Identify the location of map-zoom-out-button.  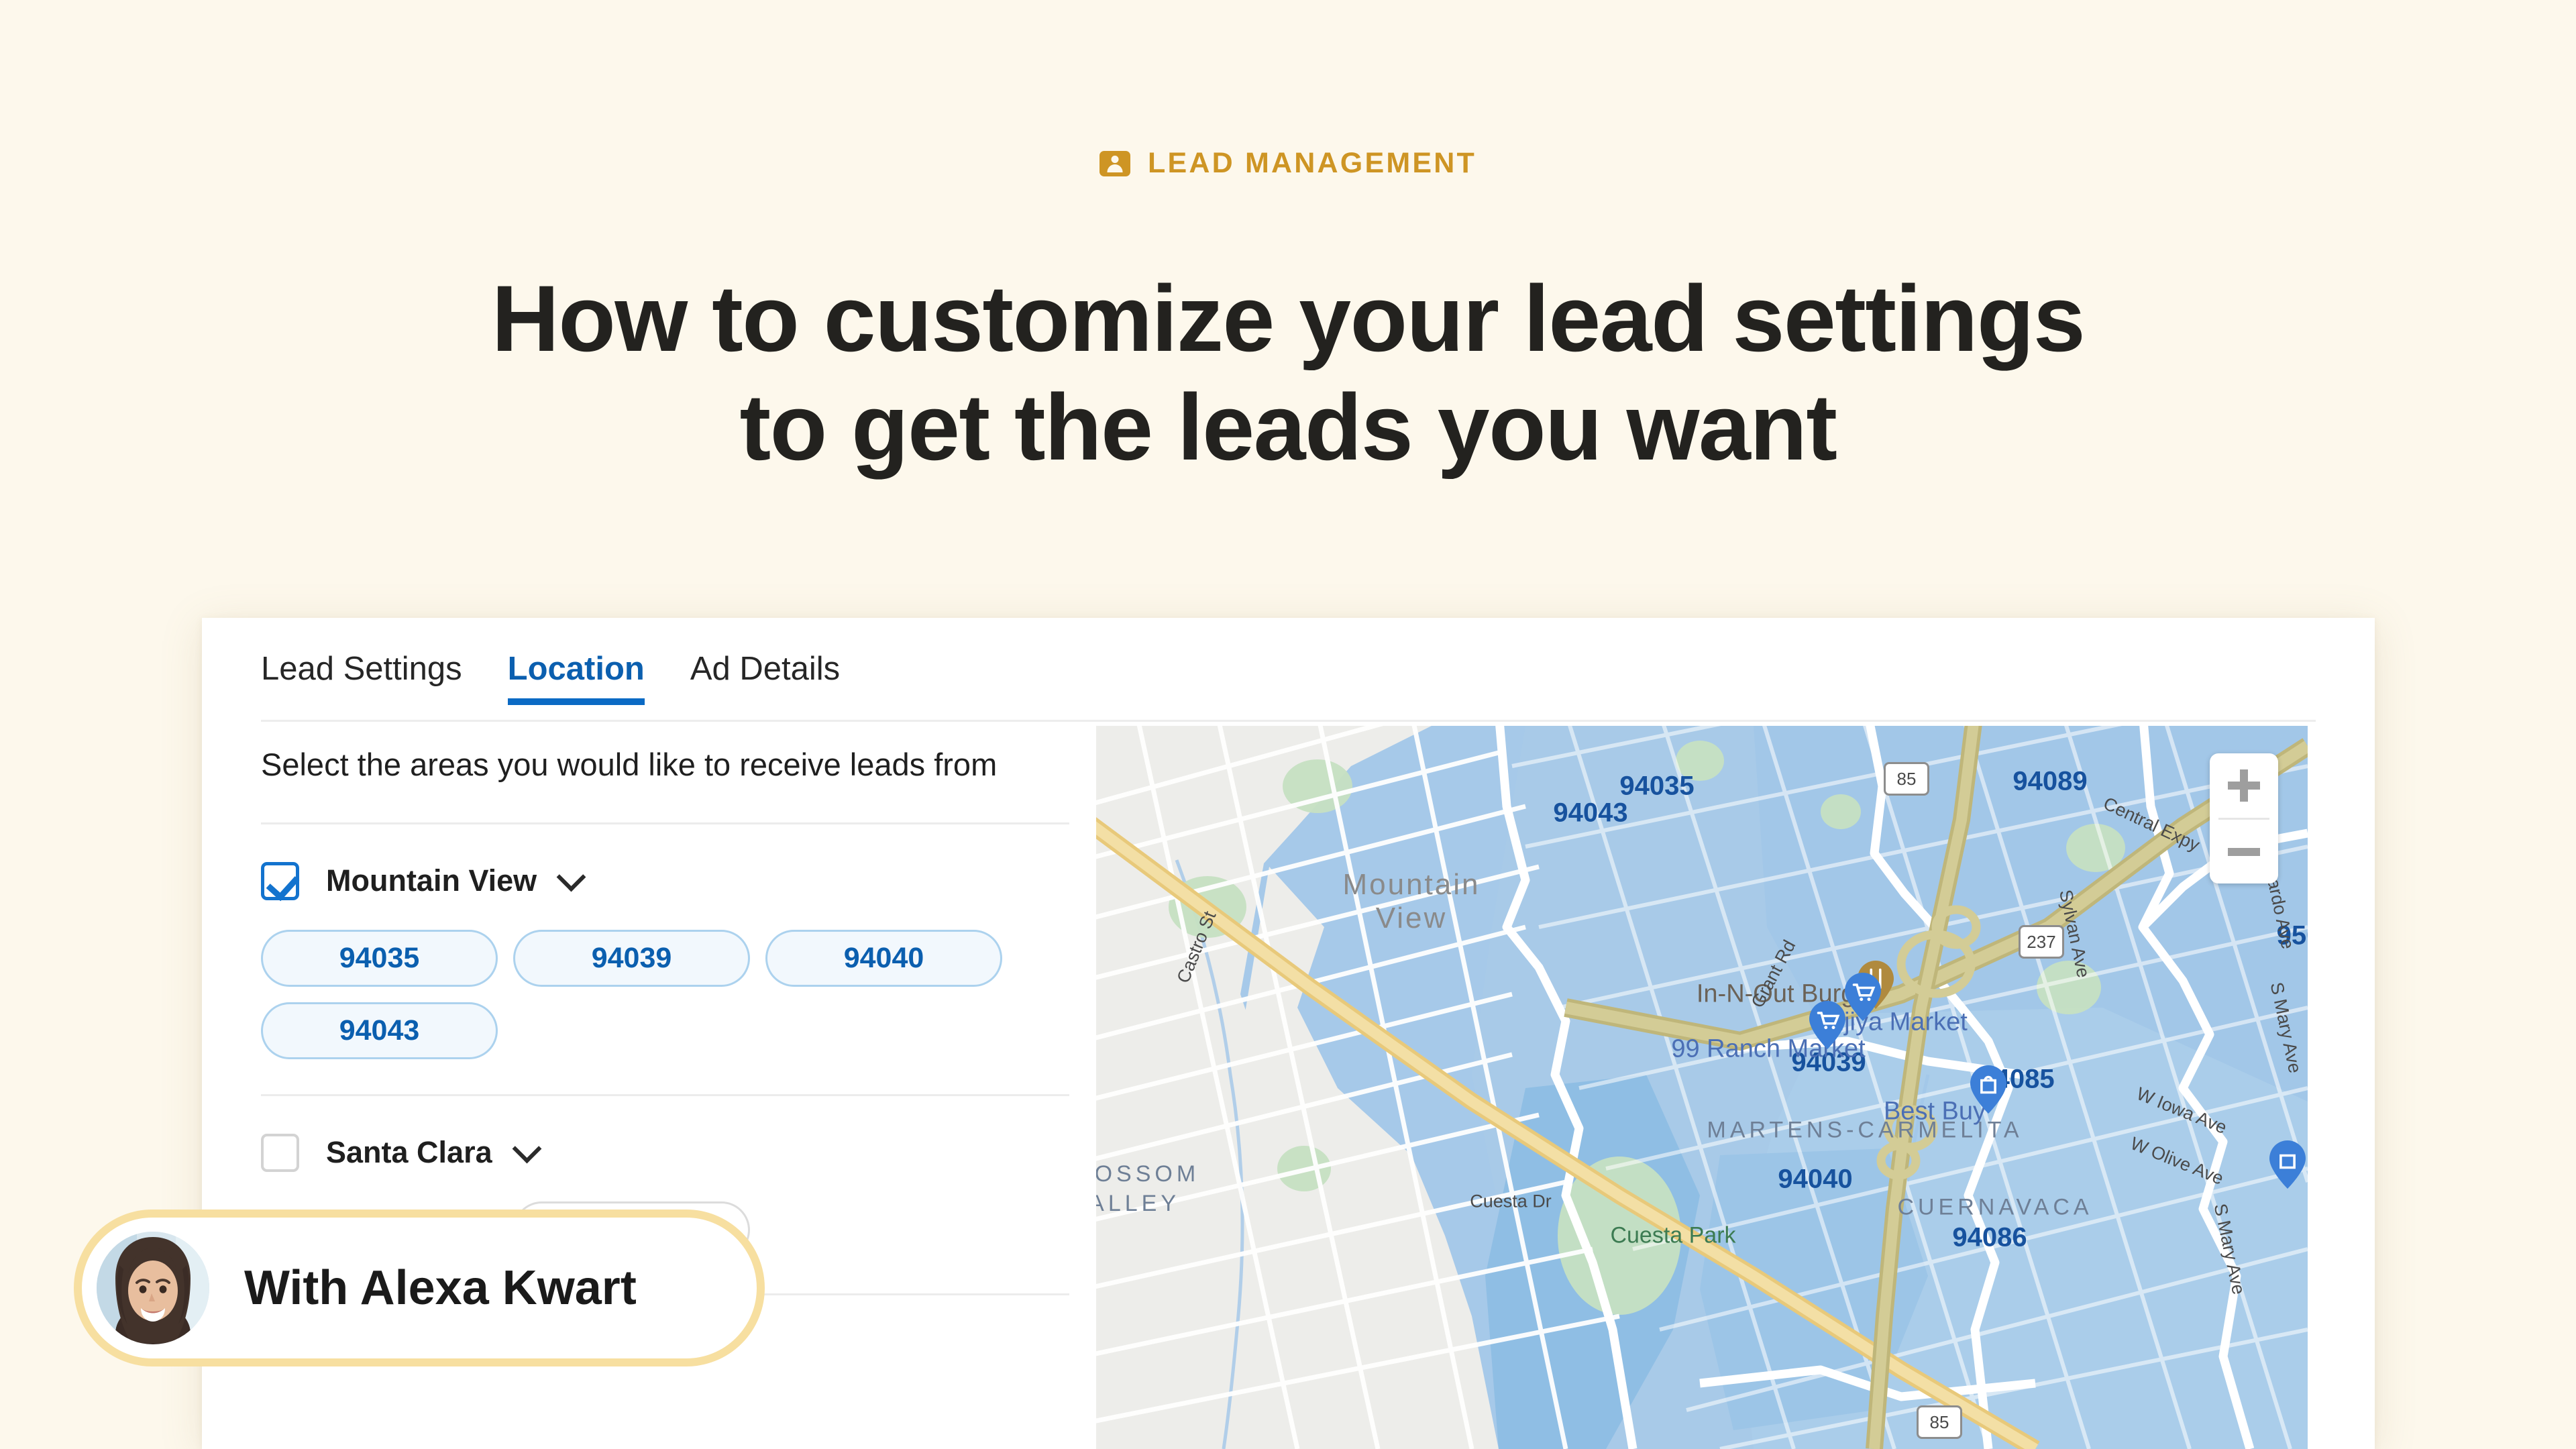
(2244, 851).